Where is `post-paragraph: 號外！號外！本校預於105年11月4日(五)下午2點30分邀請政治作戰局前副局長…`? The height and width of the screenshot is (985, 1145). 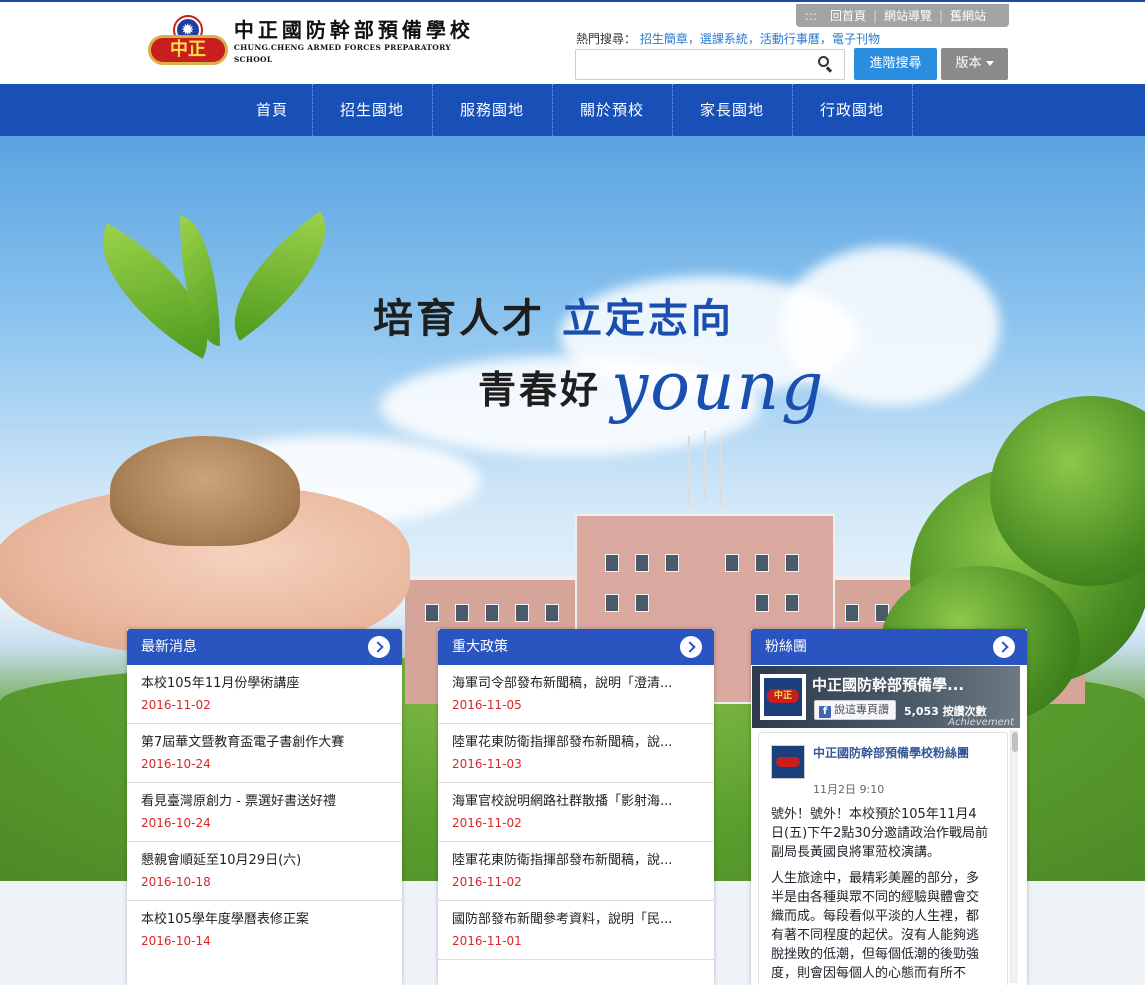
post-paragraph: 號外！號外！本校預於105年11月4日(五)下午2點30分邀請政治作戰局前副局長… is located at coordinates (879, 833).